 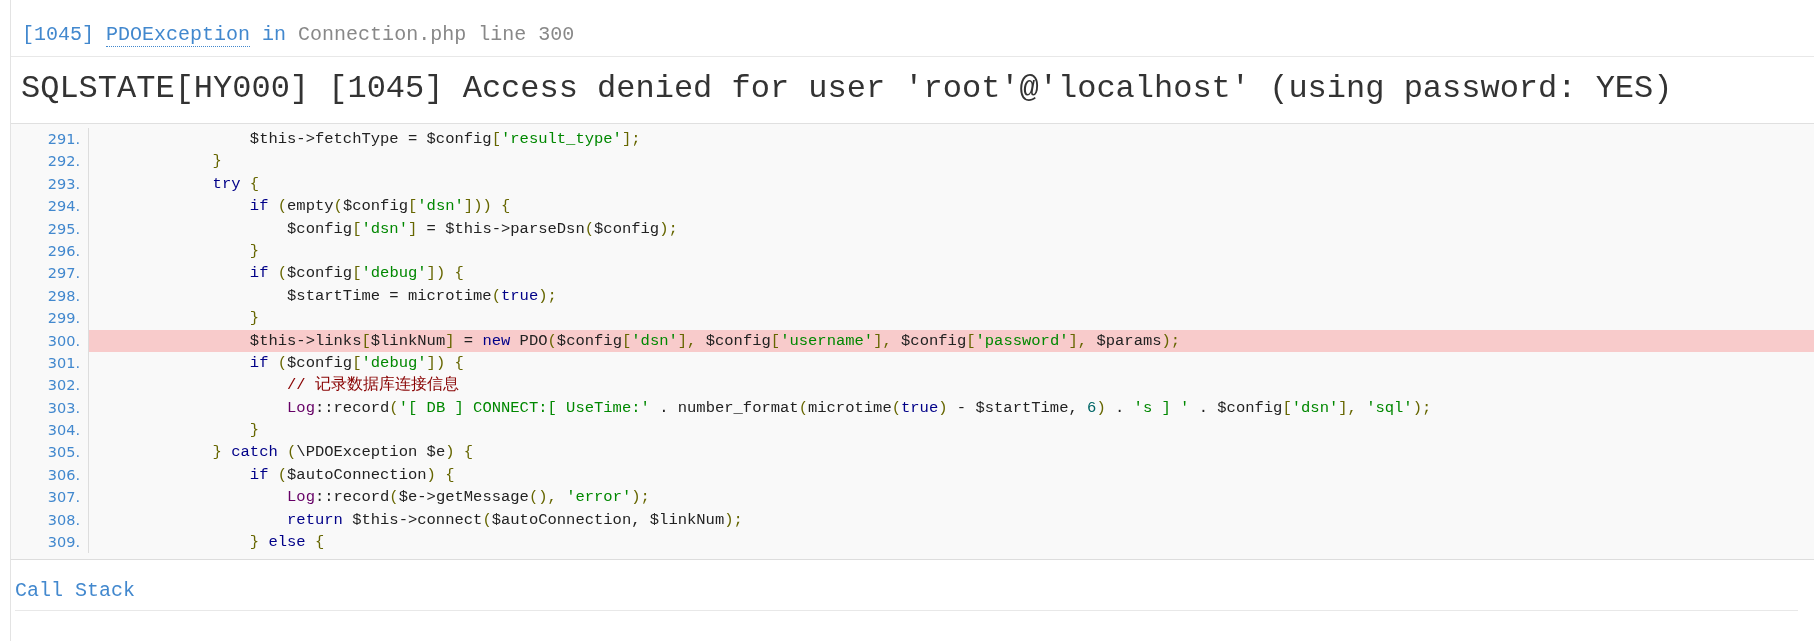 I want to click on code-line: if ($autoConnection) {, so click(x=352, y=475).